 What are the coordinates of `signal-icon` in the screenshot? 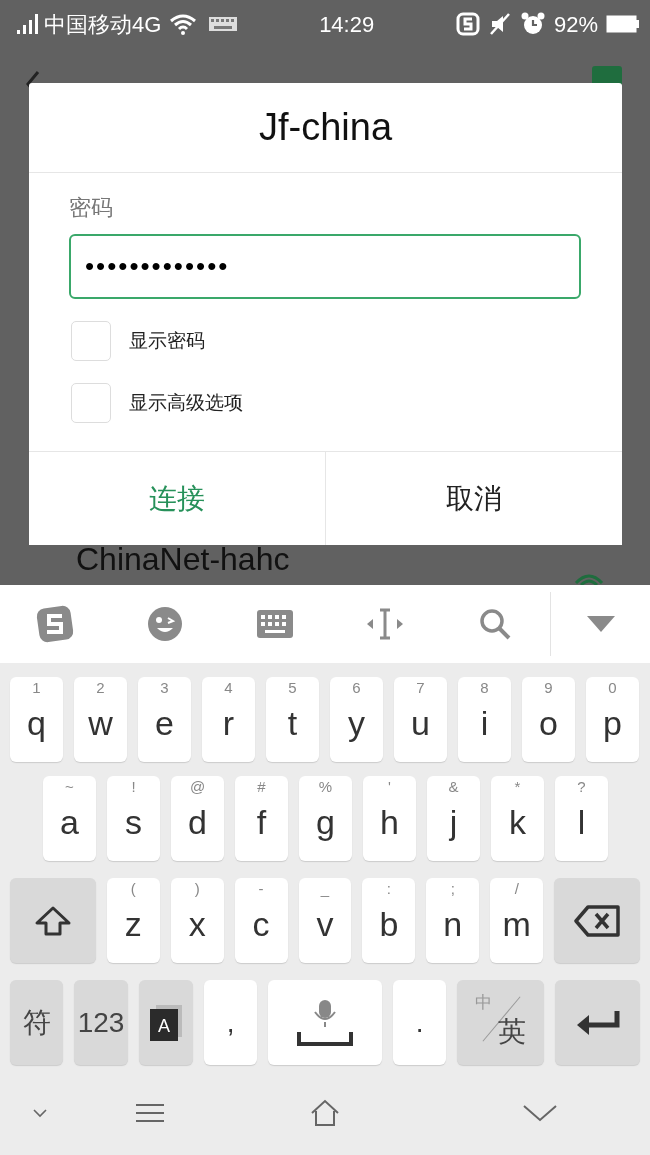 It's located at (28, 24).